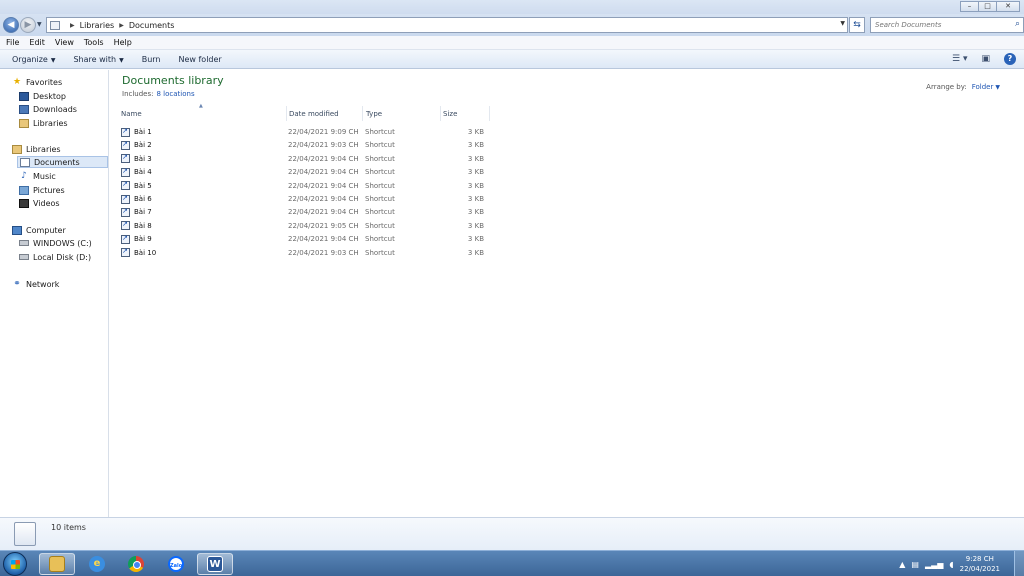 This screenshot has height=576, width=1024. I want to click on column-header-size: Size, so click(465, 113).